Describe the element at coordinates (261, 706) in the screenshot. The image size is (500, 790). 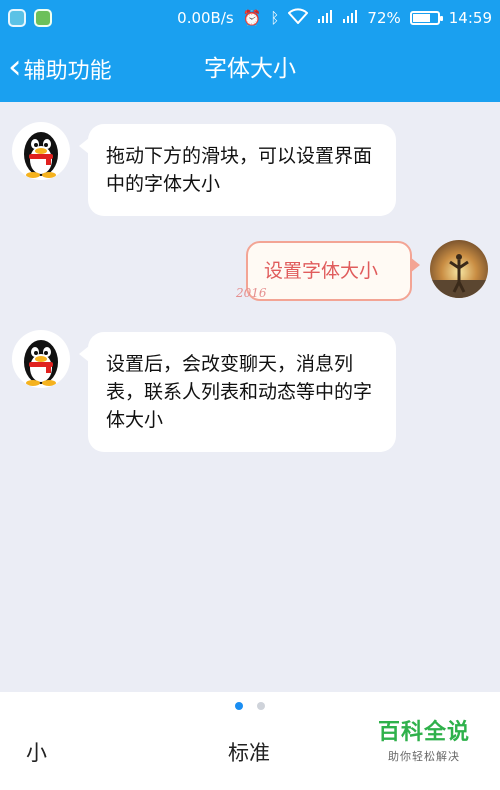
I see `page-dot` at that location.